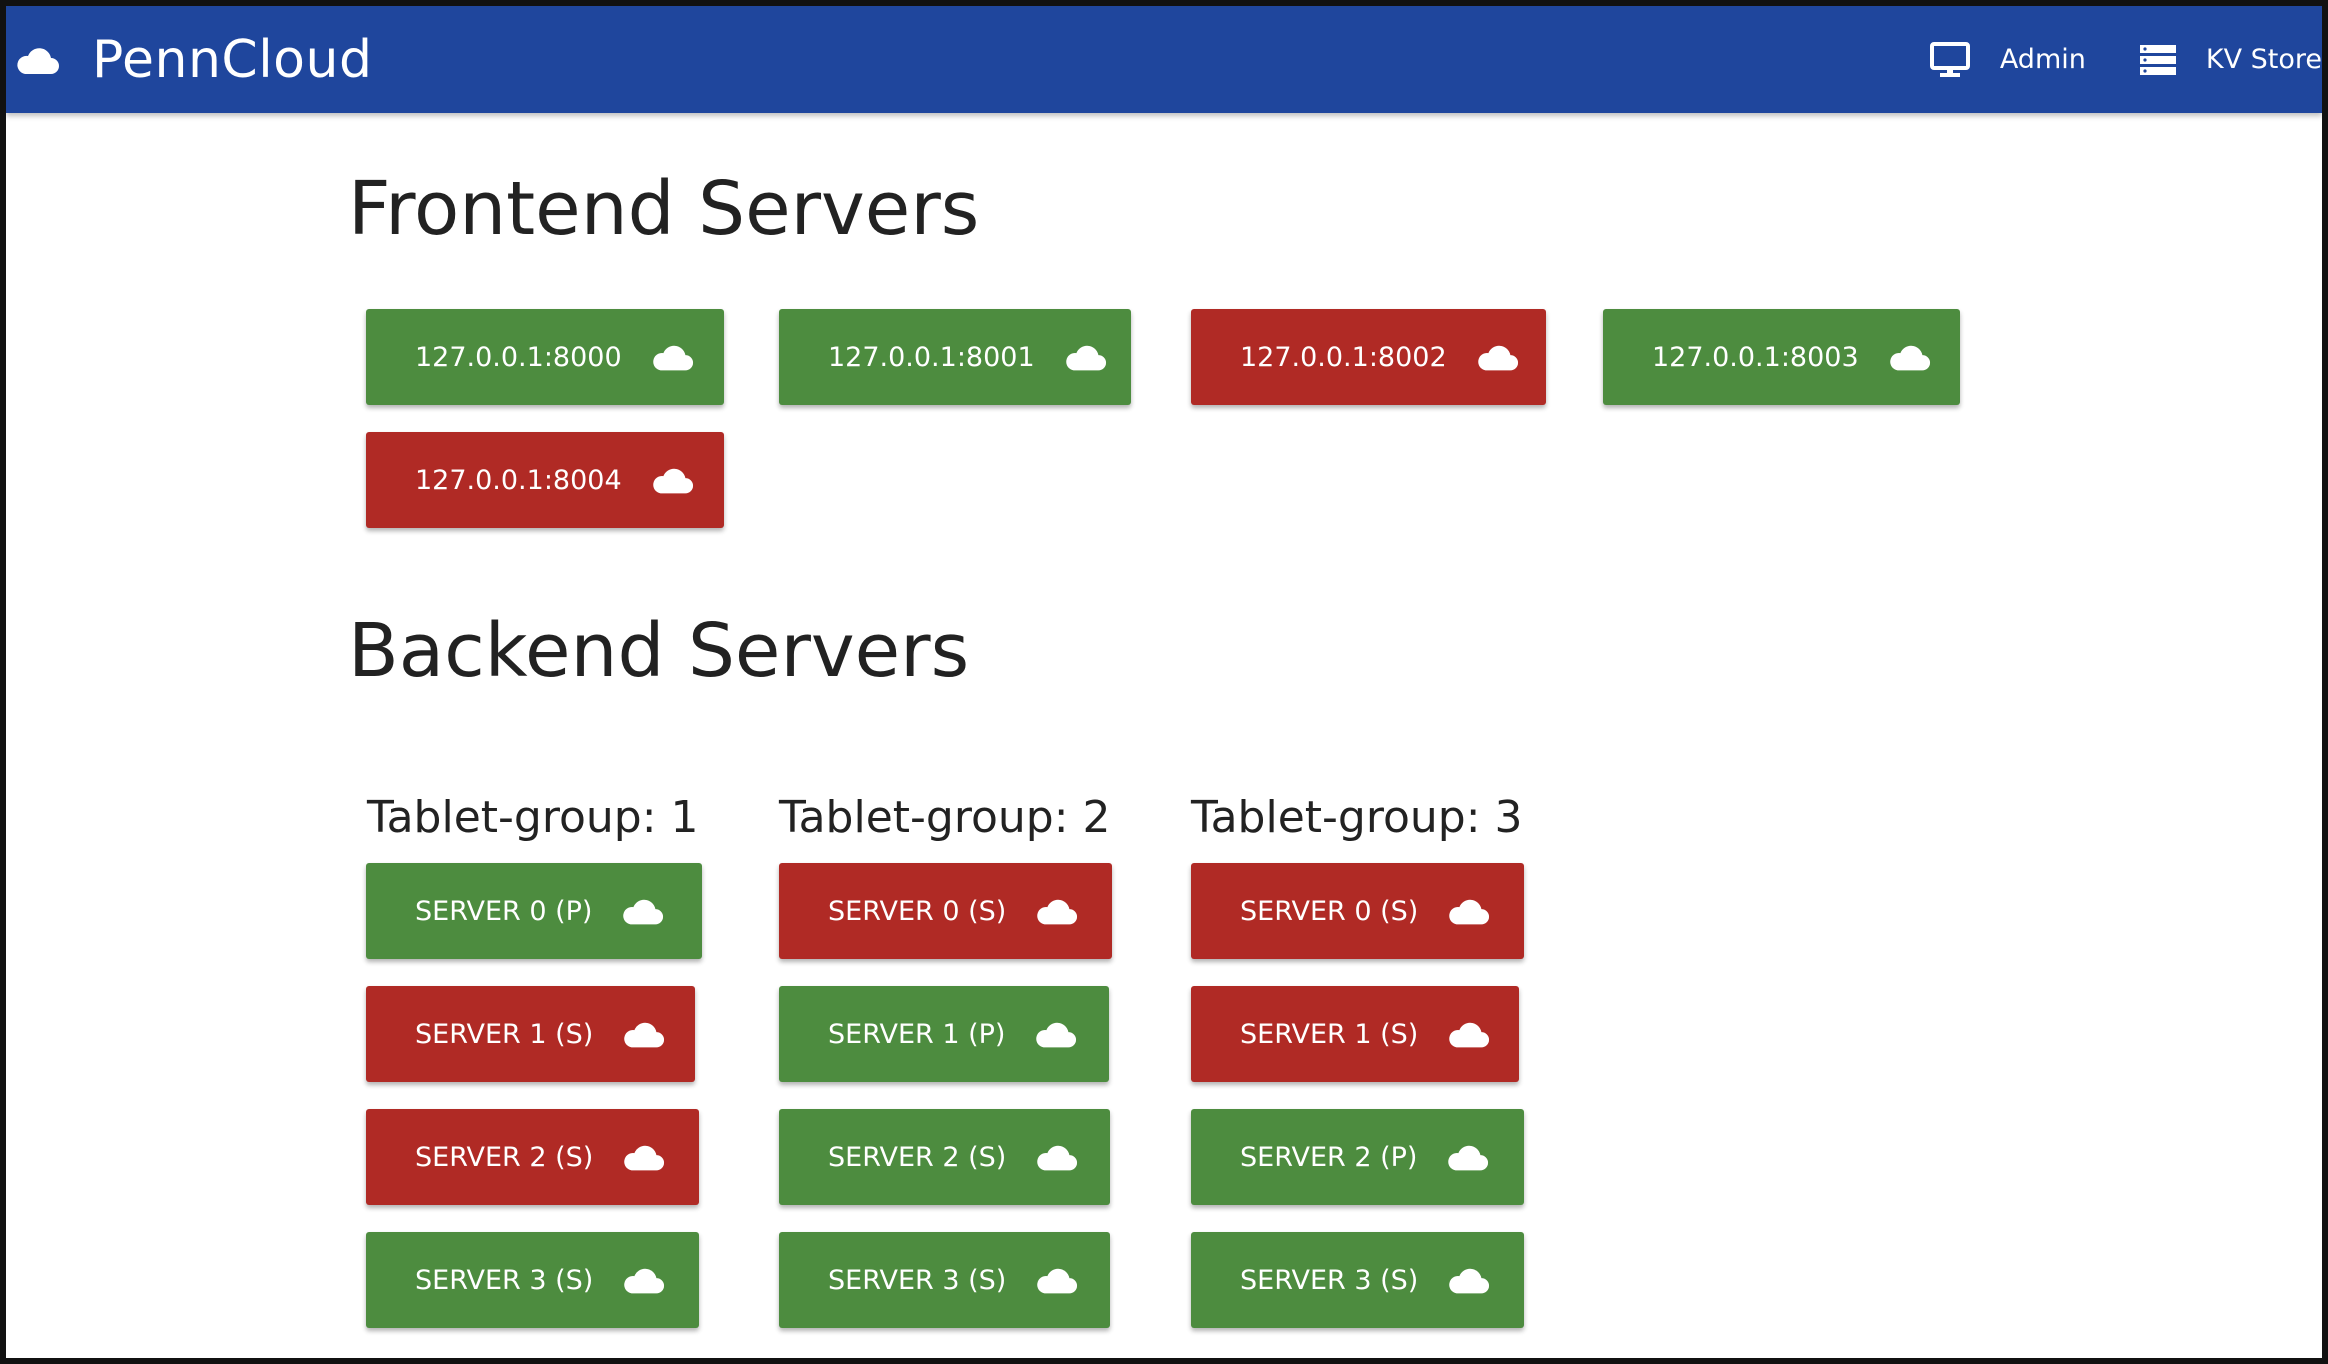 The image size is (2328, 1364). I want to click on nav-kvstore-label: KV Store, so click(2263, 59).